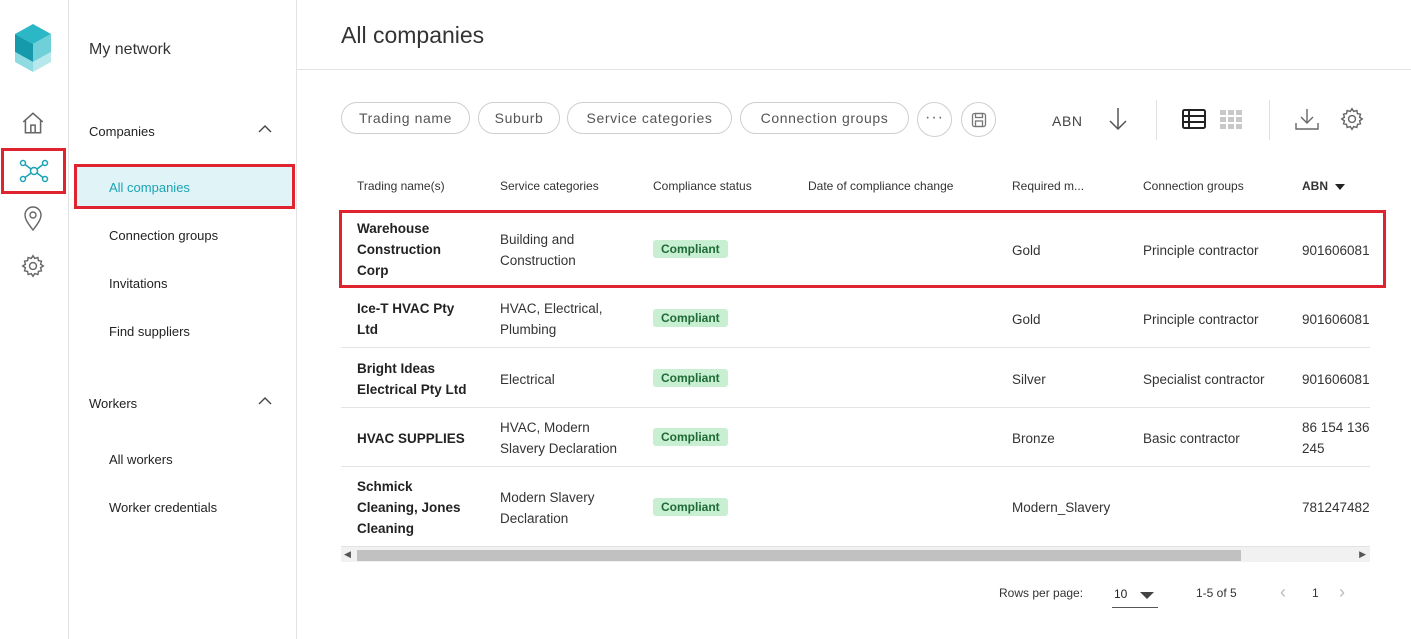  I want to click on column-header-abn-label: ABN, so click(1315, 186).